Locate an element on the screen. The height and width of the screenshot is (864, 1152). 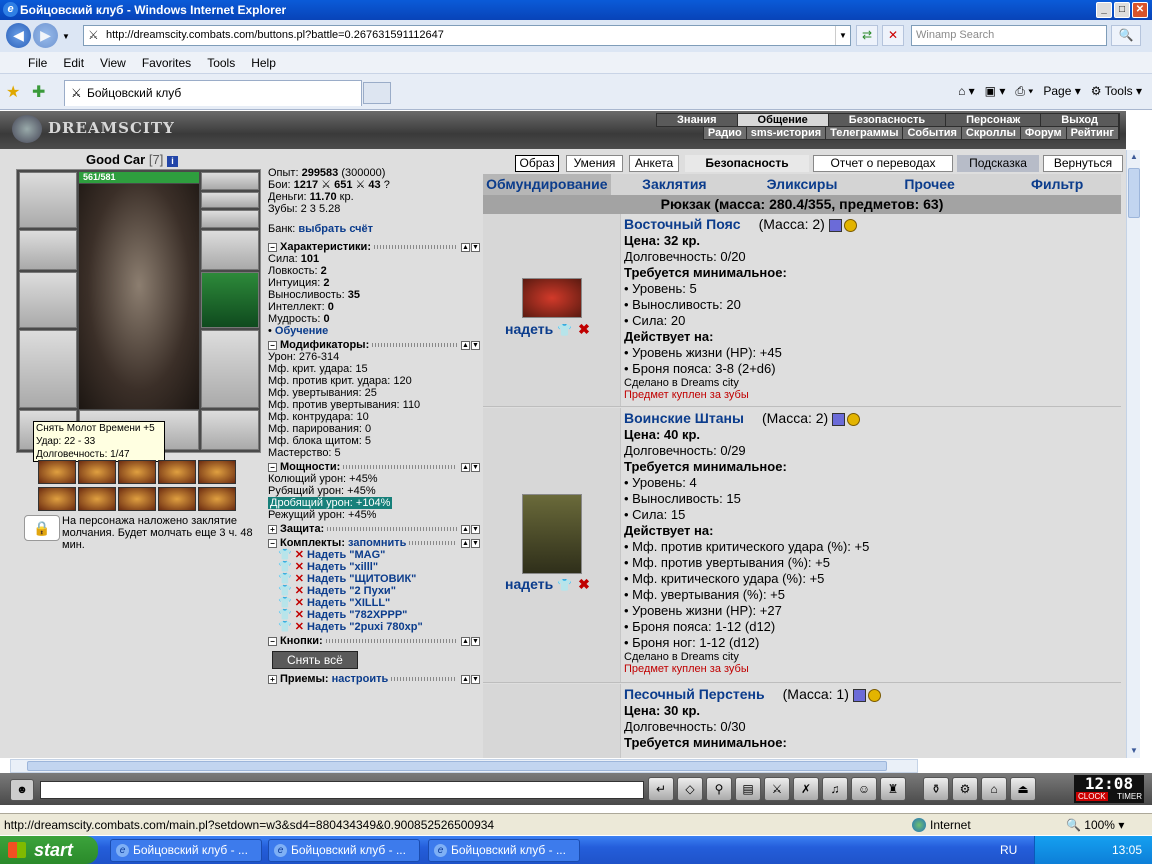
kit-row: 👕 ✕ Надеть "XILLL" is located at coordinates (379, 603).